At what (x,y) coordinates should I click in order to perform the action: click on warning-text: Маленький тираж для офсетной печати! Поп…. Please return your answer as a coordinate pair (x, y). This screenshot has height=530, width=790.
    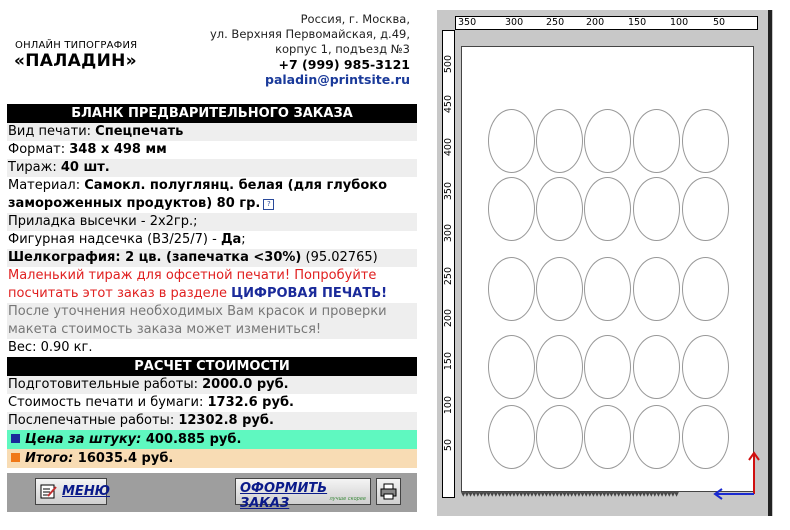
    Looking at the image, I should click on (198, 284).